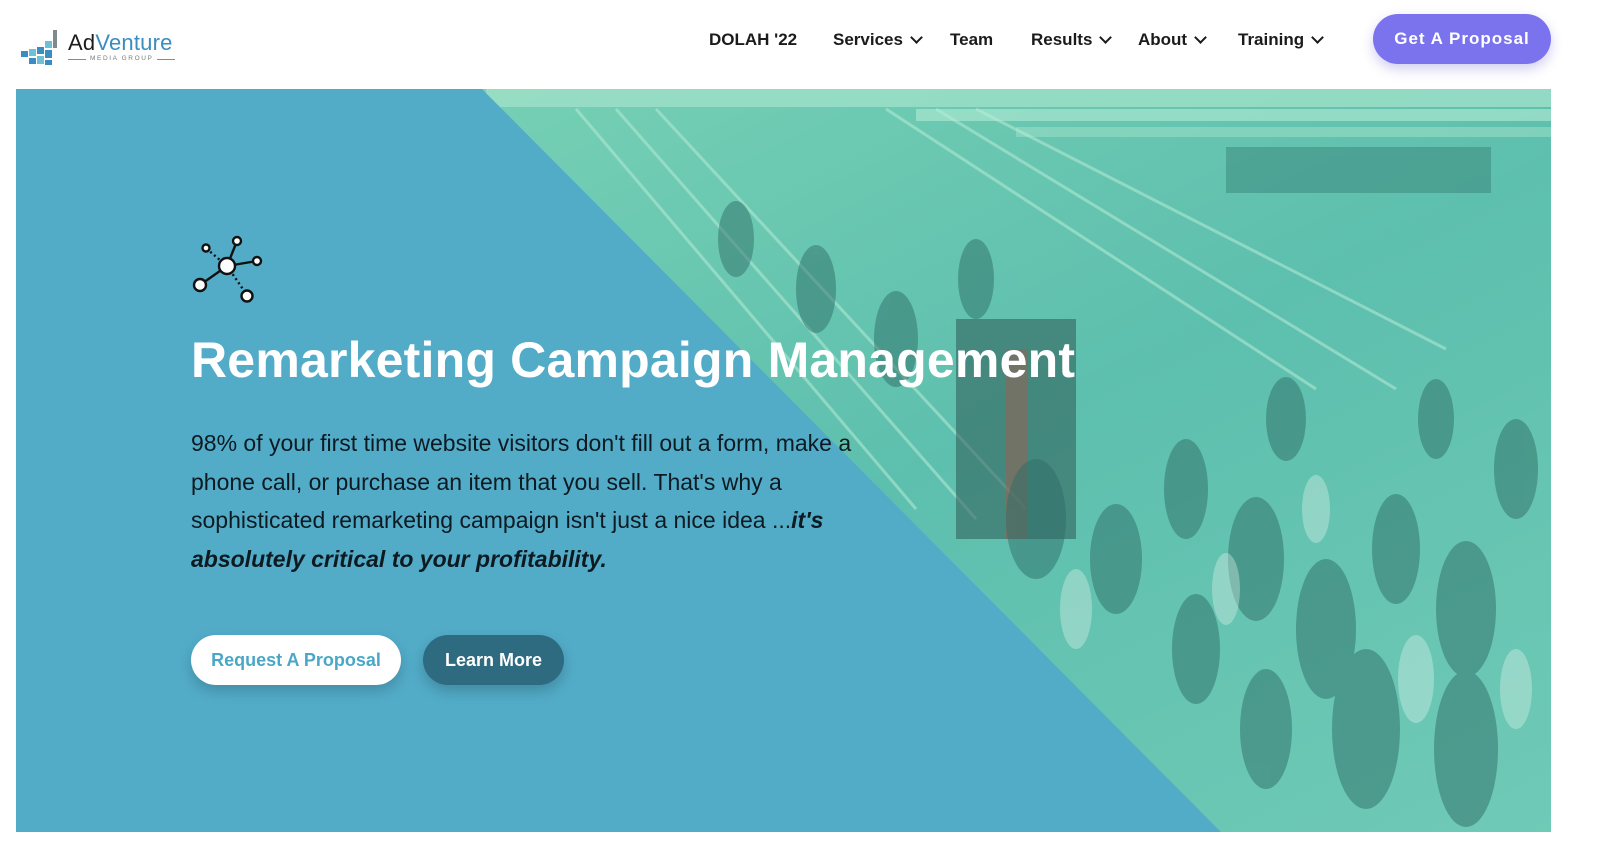 The image size is (1600, 866). Describe the element at coordinates (1462, 39) in the screenshot. I see `get-proposal-button: Get A Proposal` at that location.